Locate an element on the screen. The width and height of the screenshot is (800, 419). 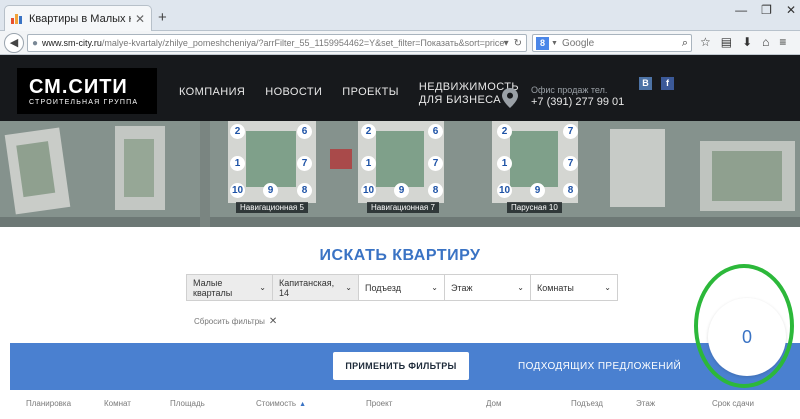
offers-count: 0 is located at coordinates (746, 336).